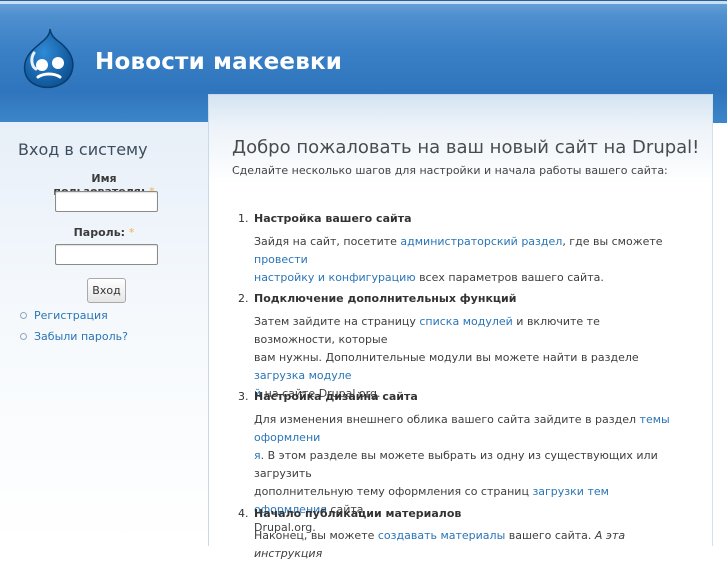 This screenshot has width=727, height=563. I want to click on required-marker: *, so click(131, 232).